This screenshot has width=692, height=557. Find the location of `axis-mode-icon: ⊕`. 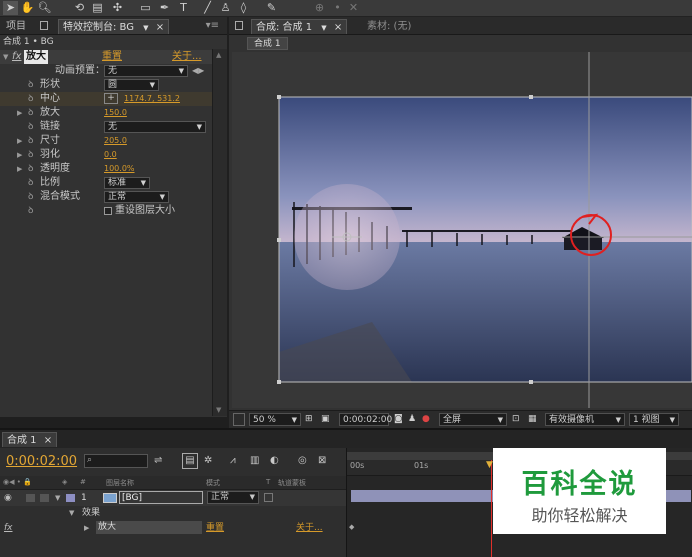

axis-mode-icon: ⊕ is located at coordinates (319, 8).